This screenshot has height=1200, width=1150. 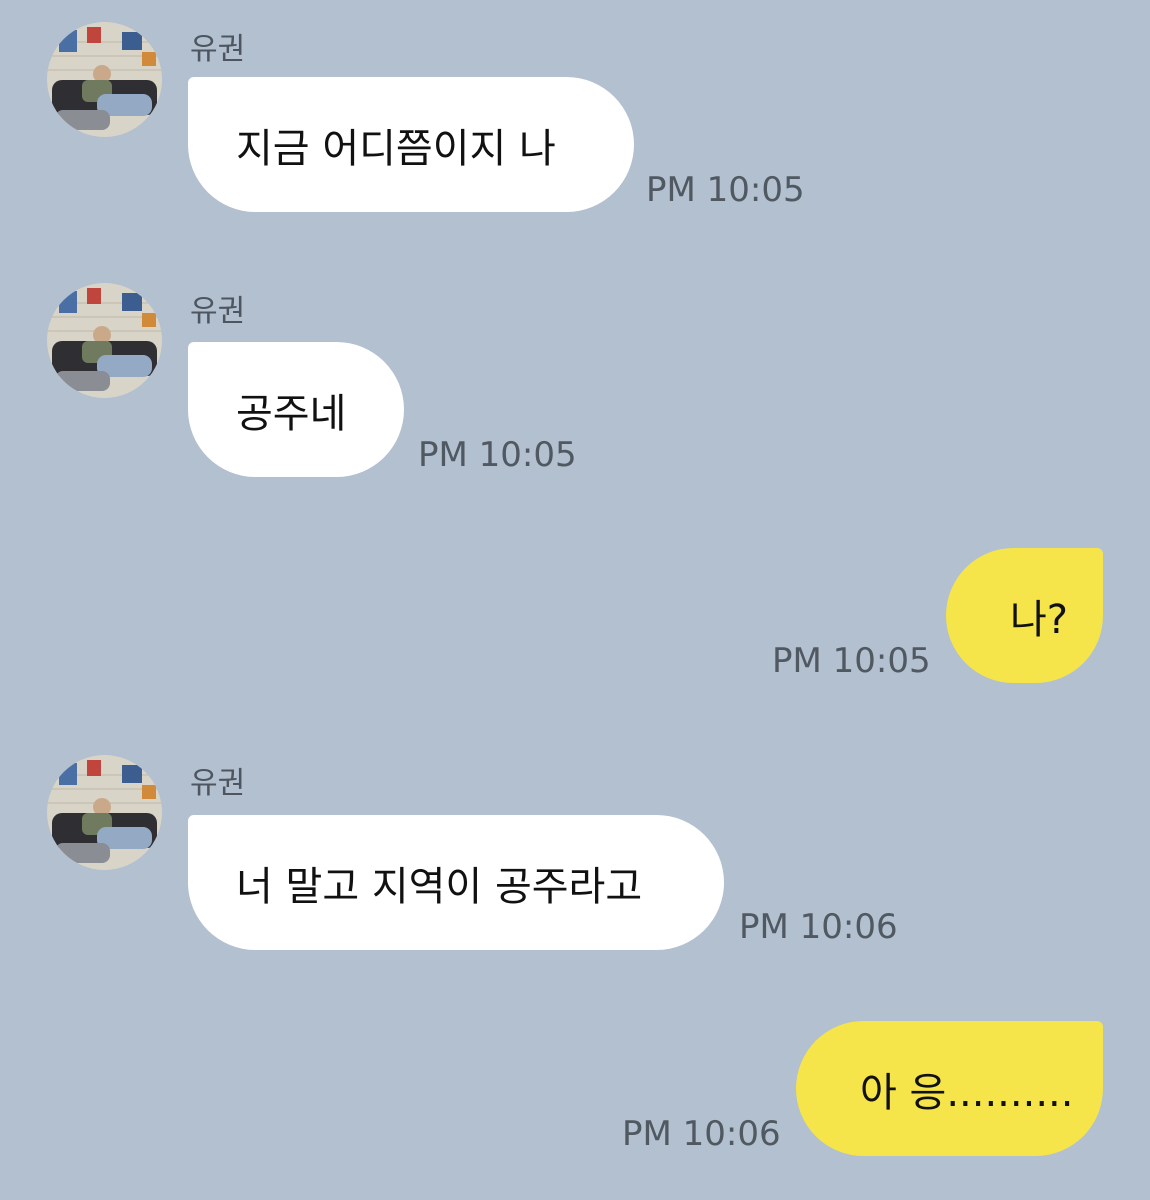 I want to click on message-bubble-incoming: 지금 어디쯤이지 나, so click(x=411, y=144).